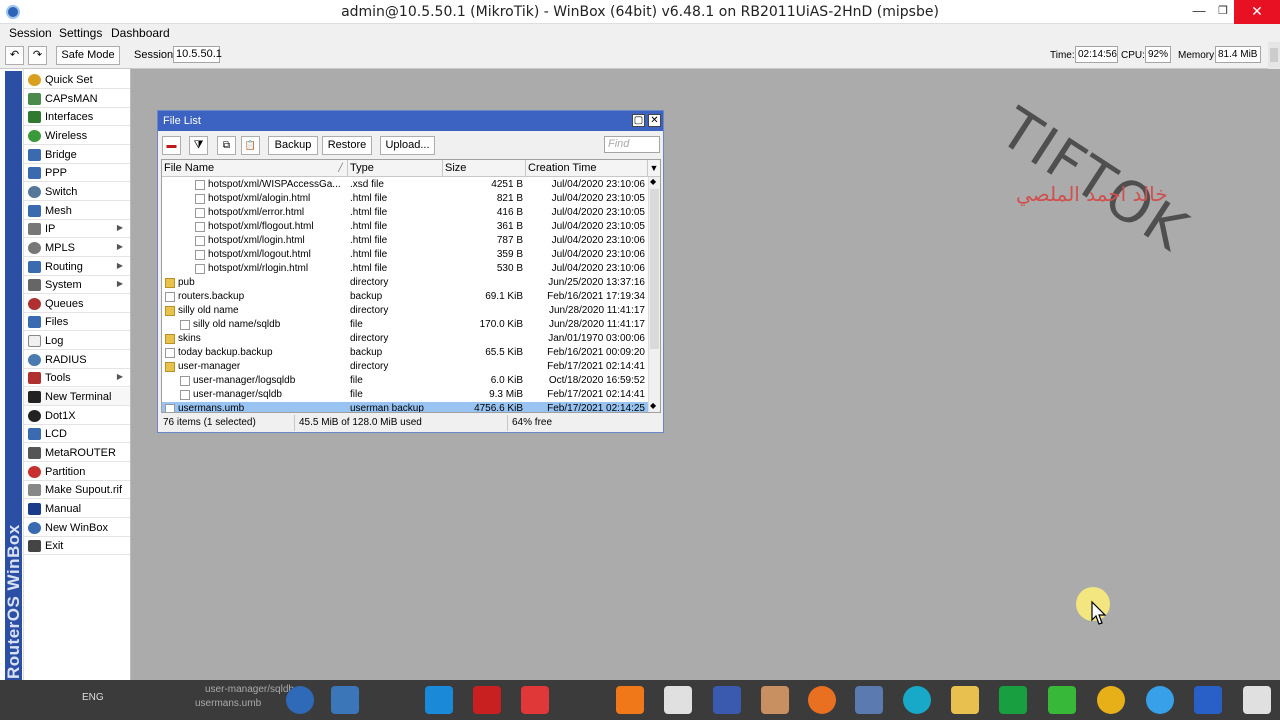  What do you see at coordinates (77, 248) in the screenshot?
I see `menu-item-mpls: MPLS ▶` at bounding box center [77, 248].